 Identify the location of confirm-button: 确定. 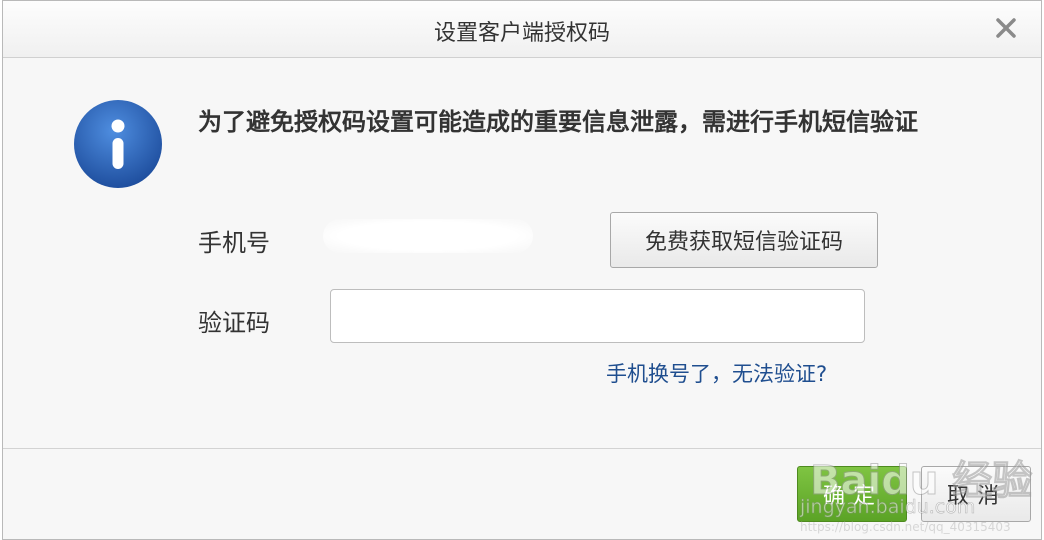
(852, 494).